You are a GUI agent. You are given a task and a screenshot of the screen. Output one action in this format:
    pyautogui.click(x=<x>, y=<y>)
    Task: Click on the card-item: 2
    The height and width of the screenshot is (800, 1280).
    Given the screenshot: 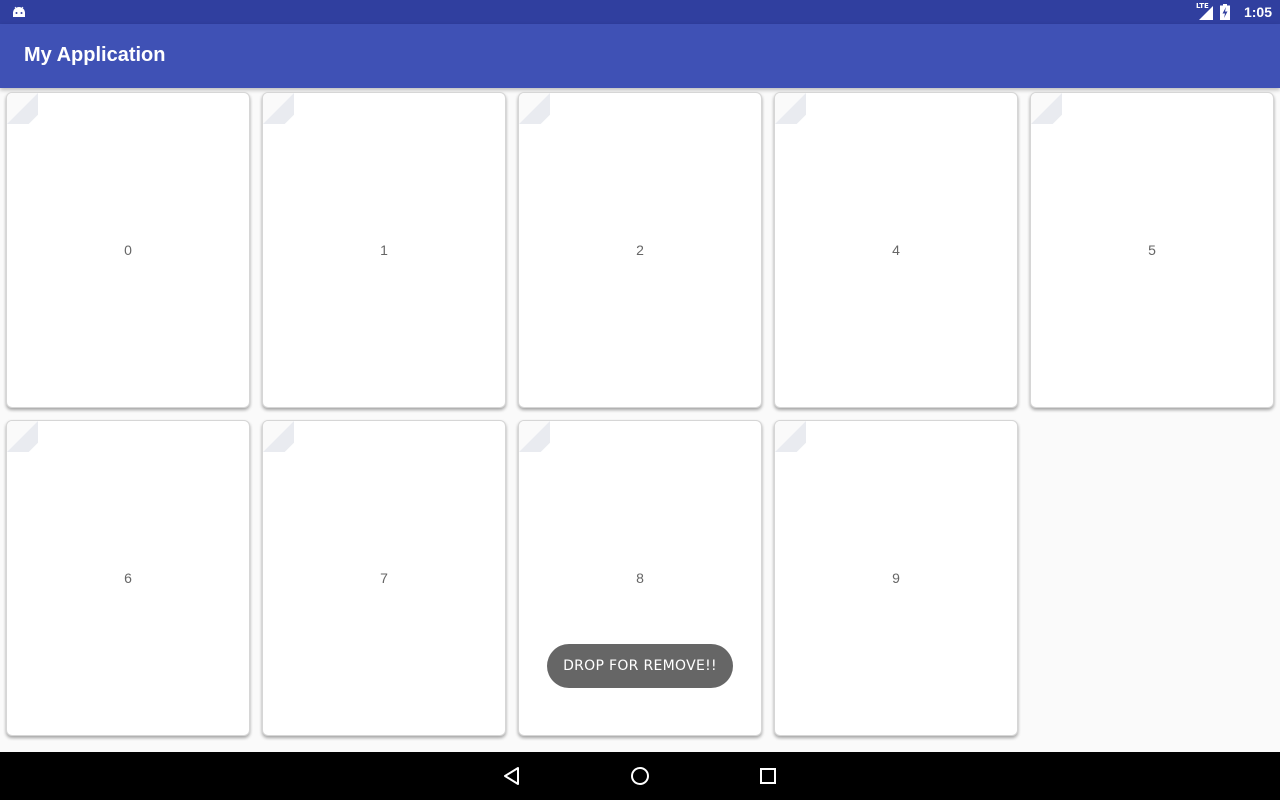 What is the action you would take?
    pyautogui.click(x=640, y=250)
    